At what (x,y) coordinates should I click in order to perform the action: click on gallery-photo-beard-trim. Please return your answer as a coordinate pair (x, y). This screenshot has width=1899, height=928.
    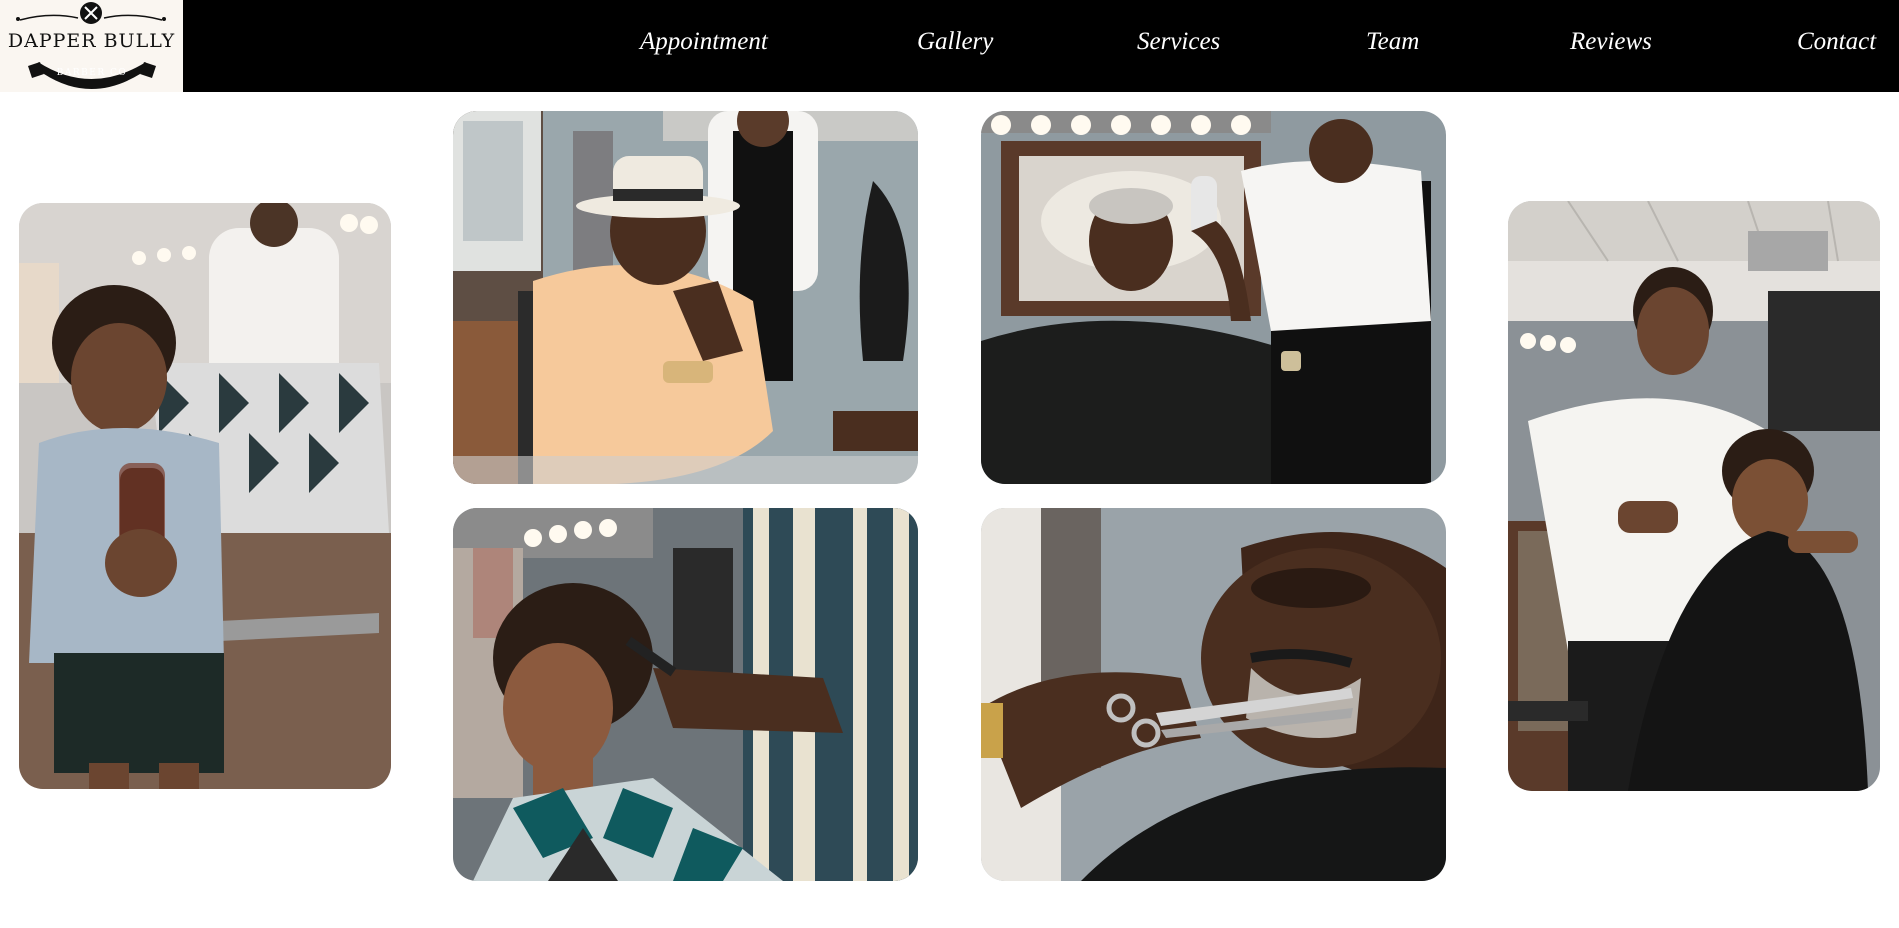
    Looking at the image, I should click on (1213, 694).